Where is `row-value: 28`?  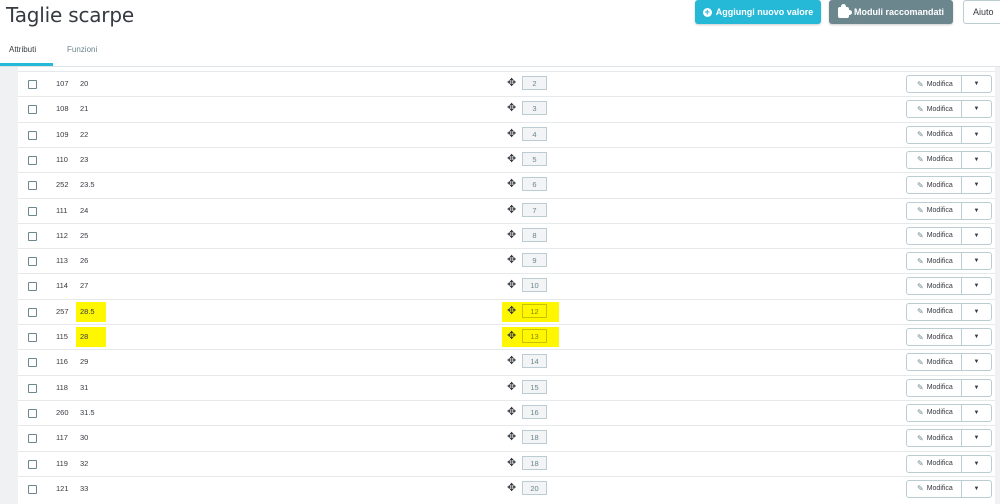
row-value: 28 is located at coordinates (84, 336).